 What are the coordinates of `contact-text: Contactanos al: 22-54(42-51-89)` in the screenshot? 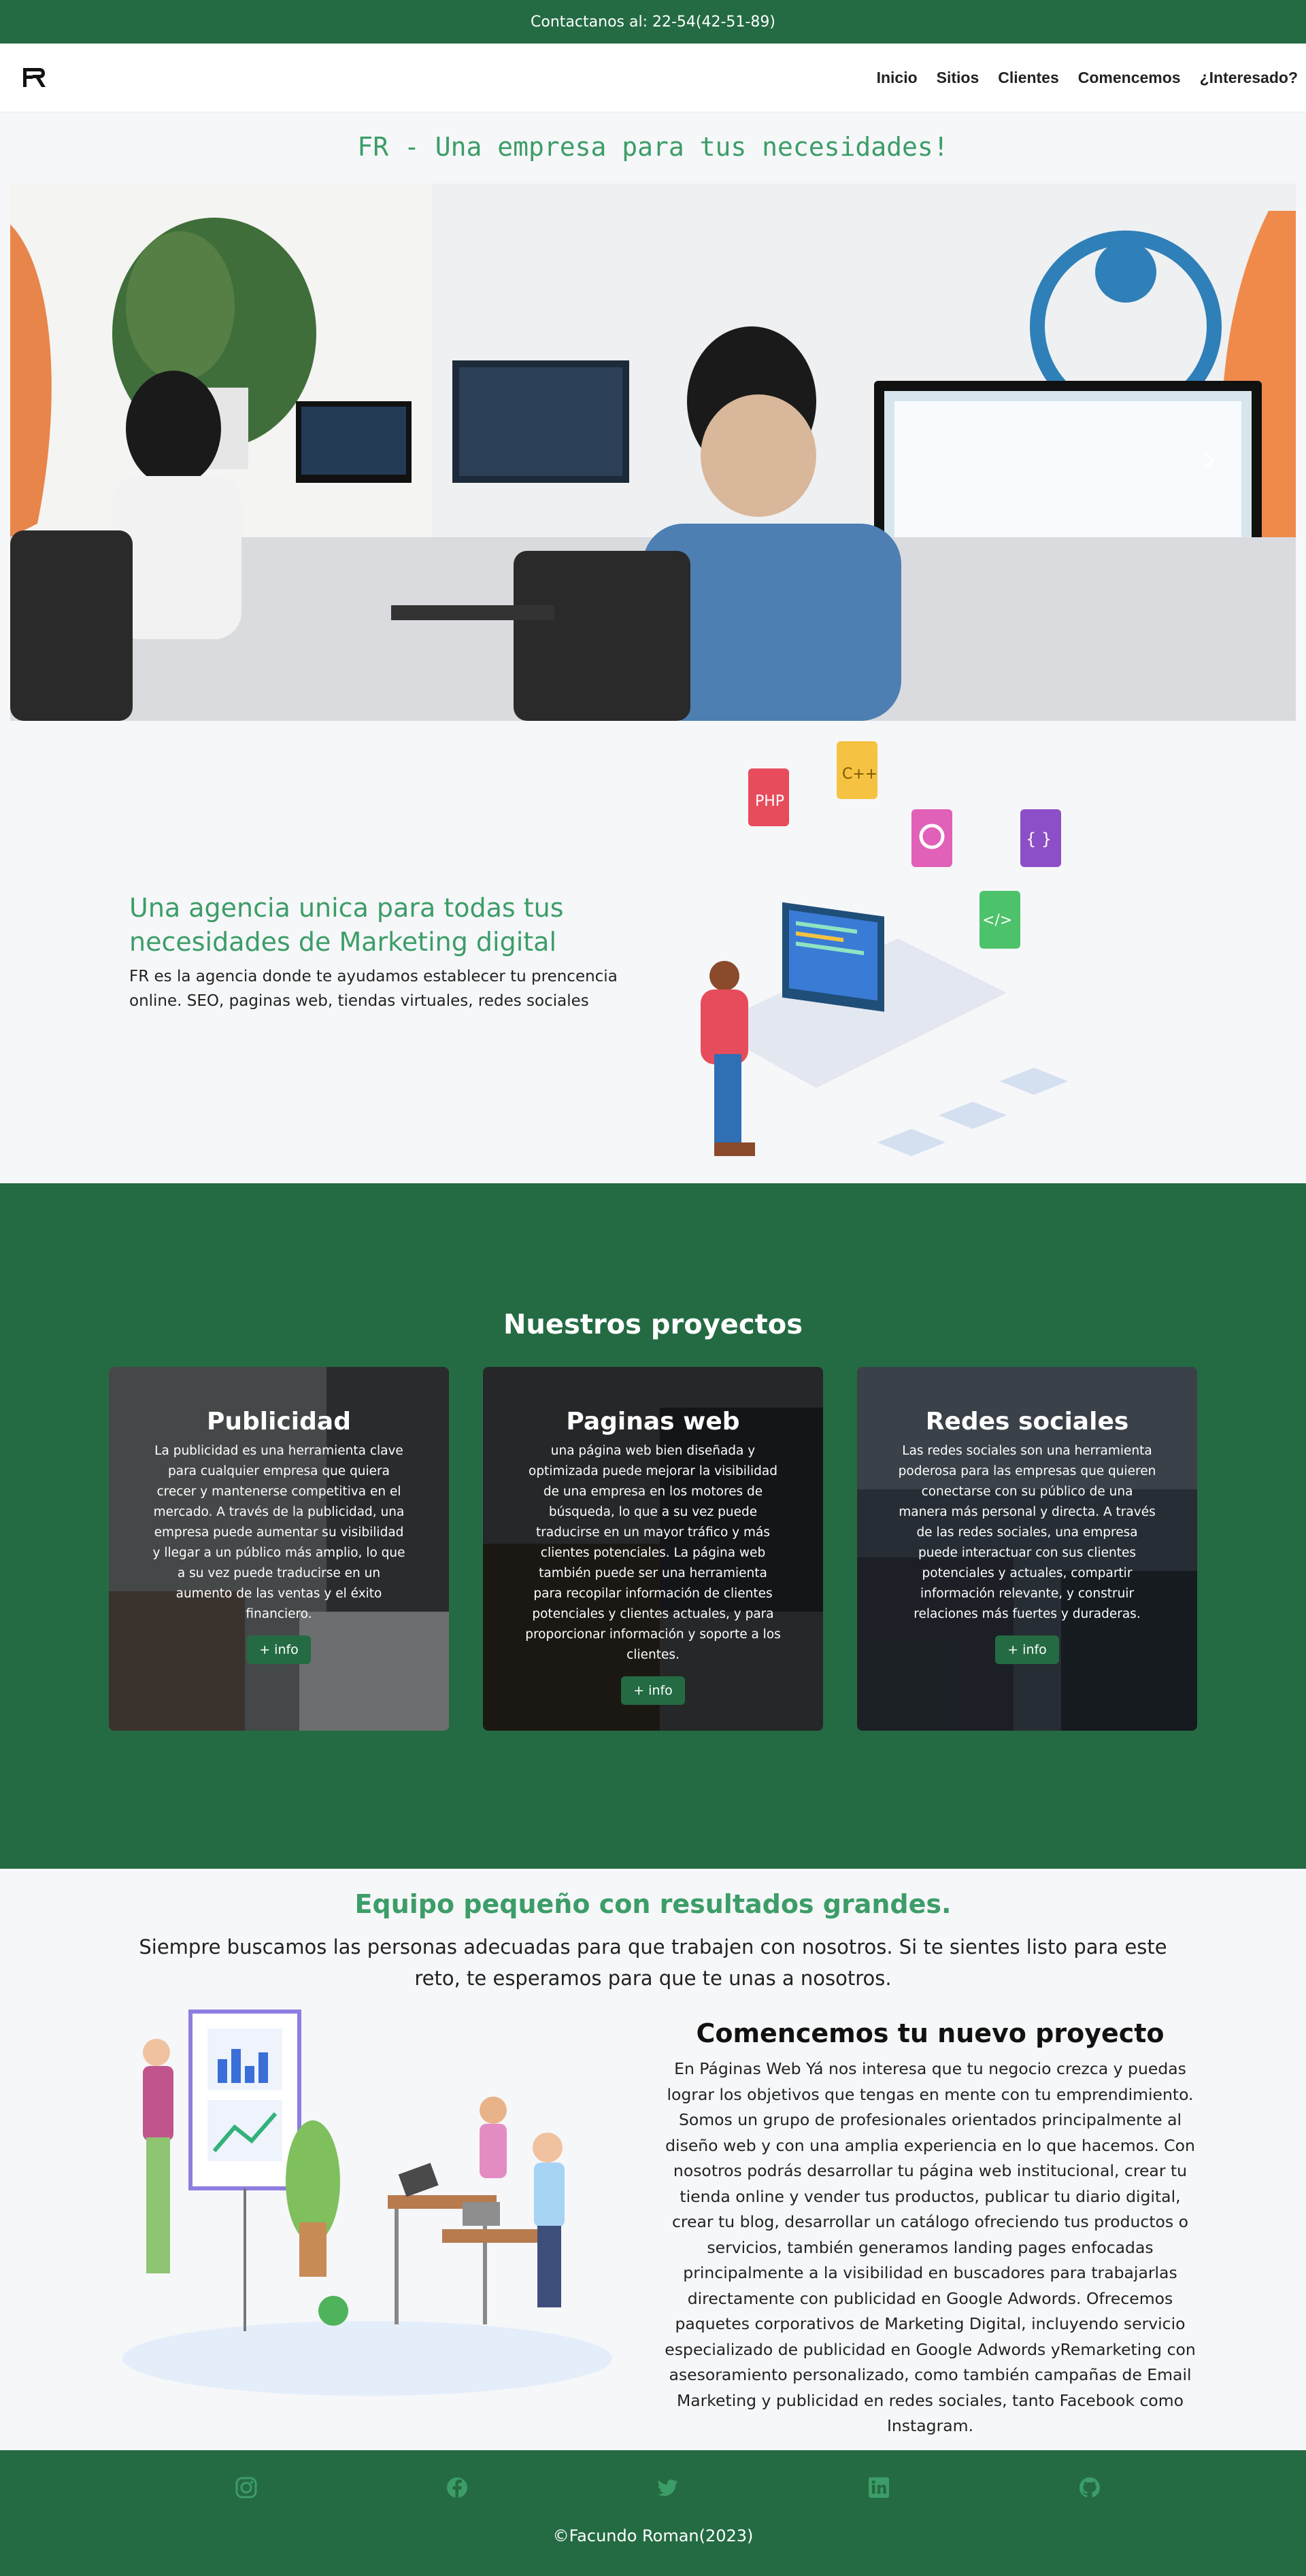 It's located at (653, 22).